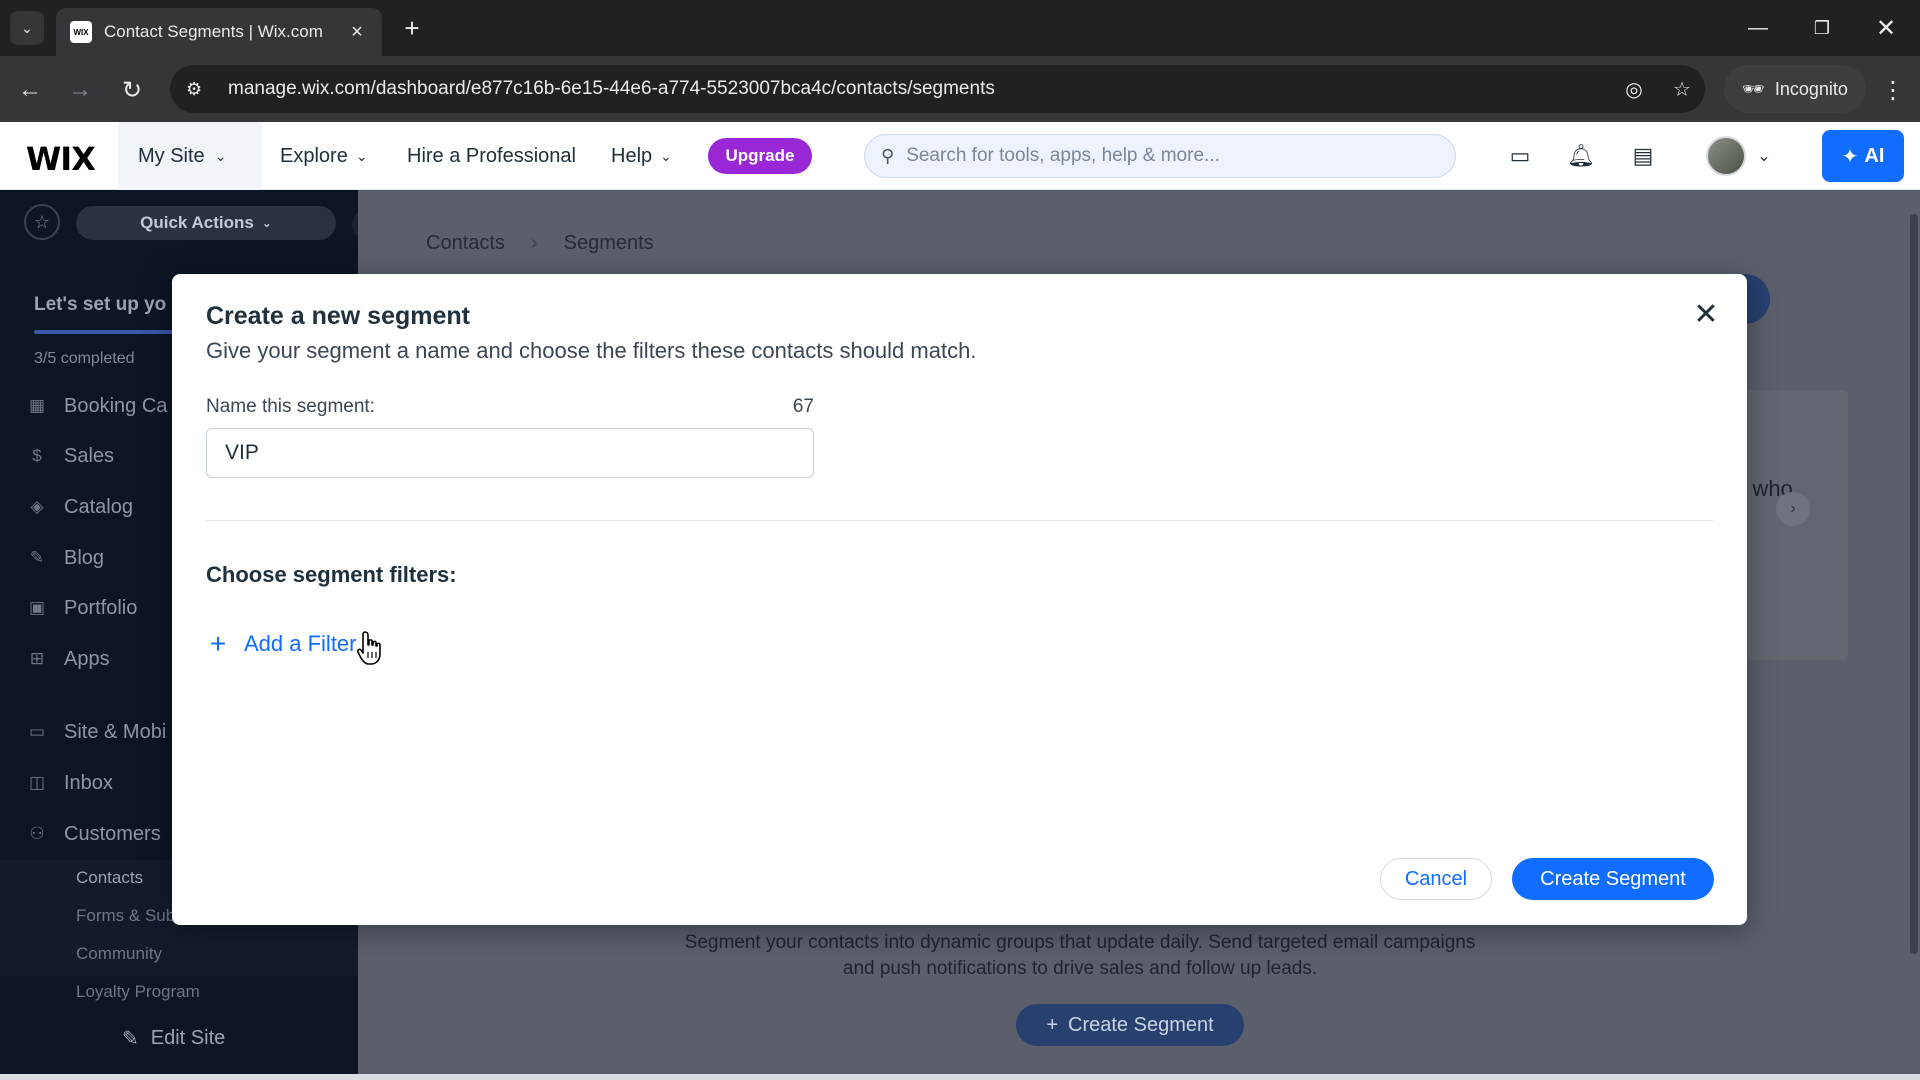 This screenshot has width=1920, height=1080. I want to click on close-icon: ✕, so click(1706, 314).